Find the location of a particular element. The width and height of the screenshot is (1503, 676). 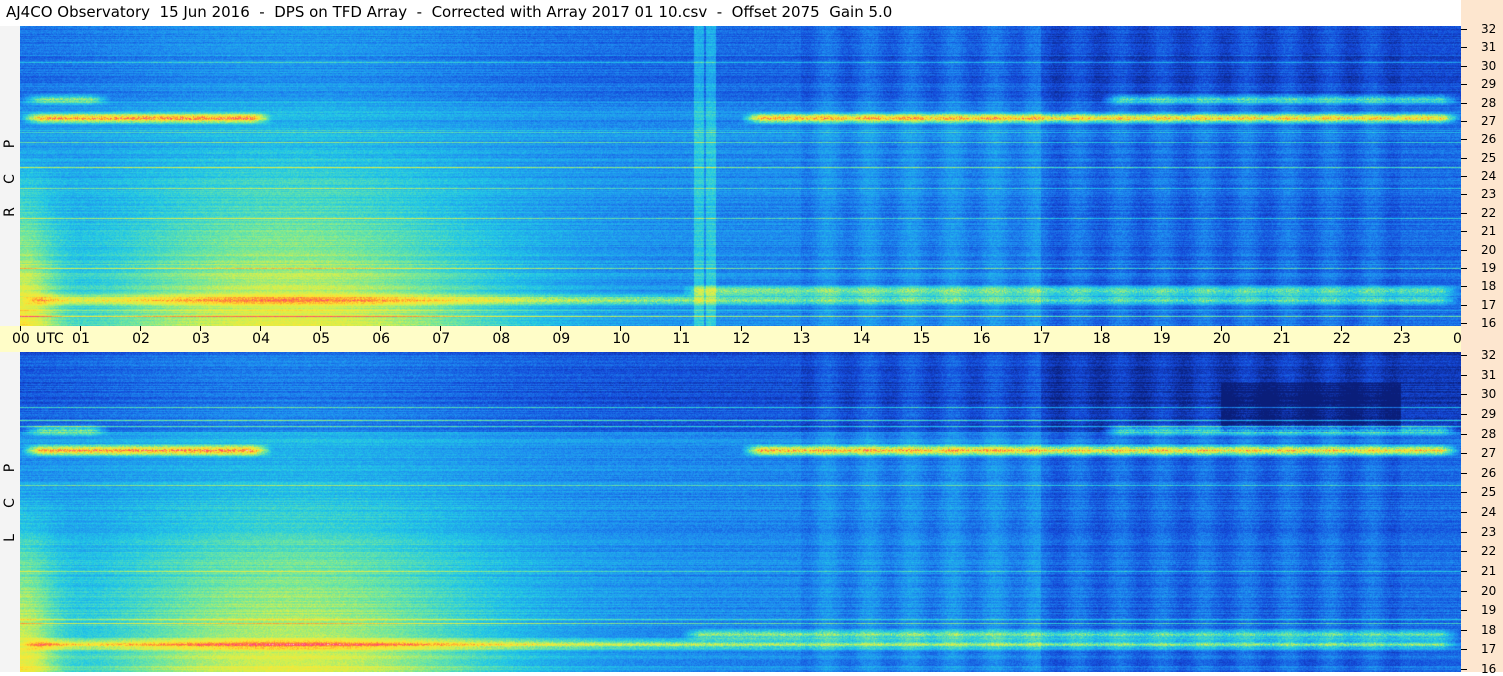

mhz-tick-label: 27 is located at coordinates (1489, 453).